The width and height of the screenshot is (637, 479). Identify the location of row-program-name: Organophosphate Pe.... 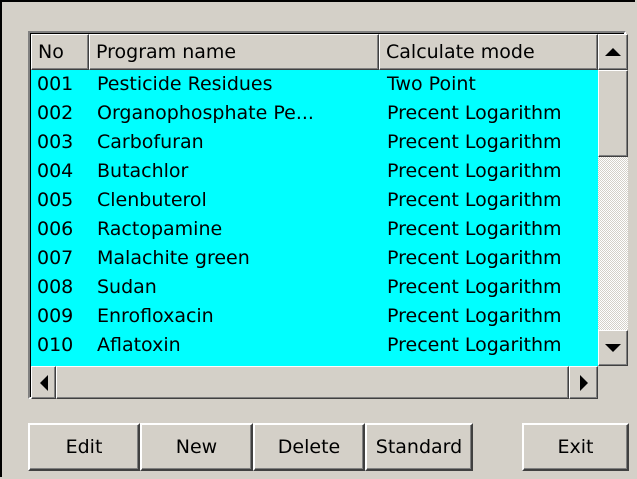
(205, 113).